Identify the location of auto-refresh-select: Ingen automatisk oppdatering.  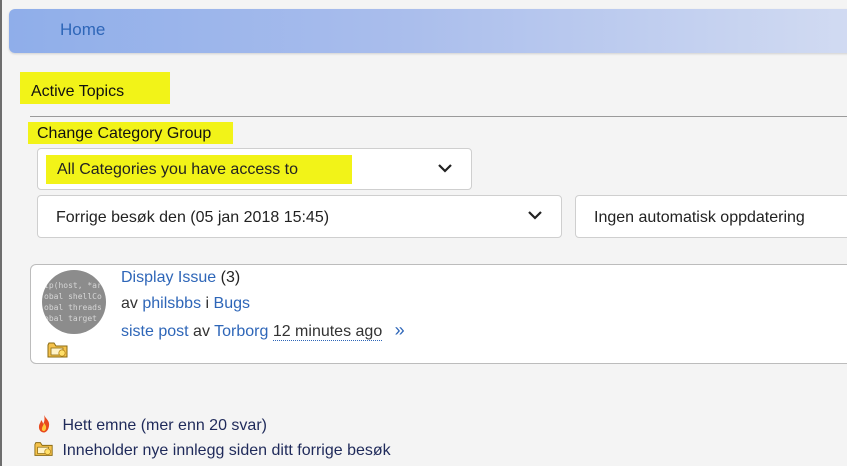
(711, 216).